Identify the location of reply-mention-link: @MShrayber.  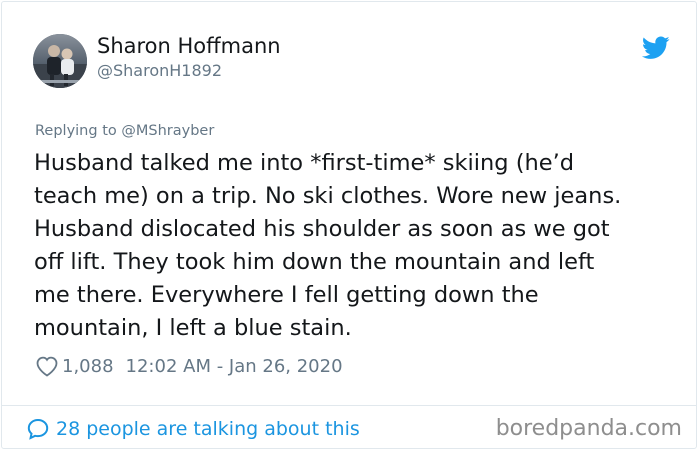
(167, 131).